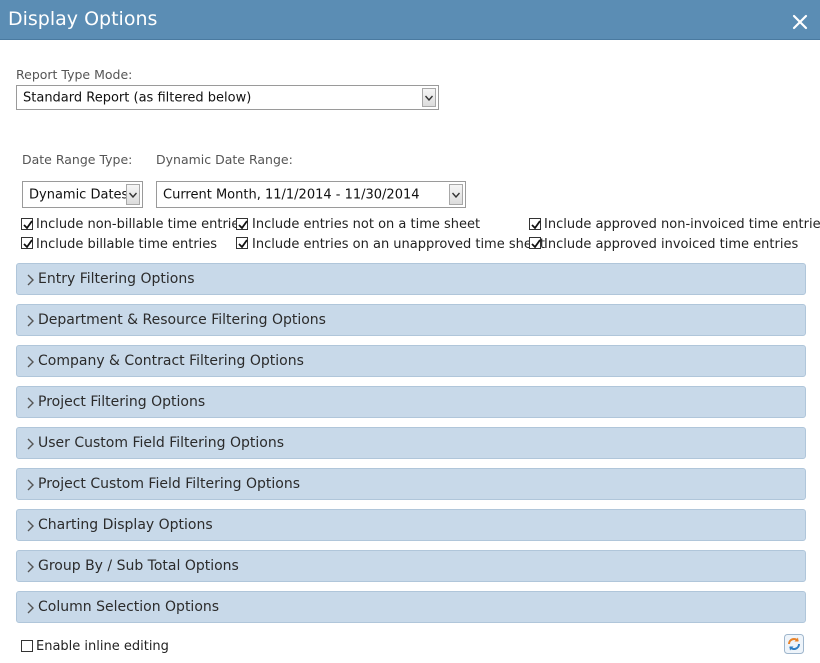 The image size is (820, 663). Describe the element at coordinates (116, 279) in the screenshot. I see `section-label: Entry Filtering Options` at that location.